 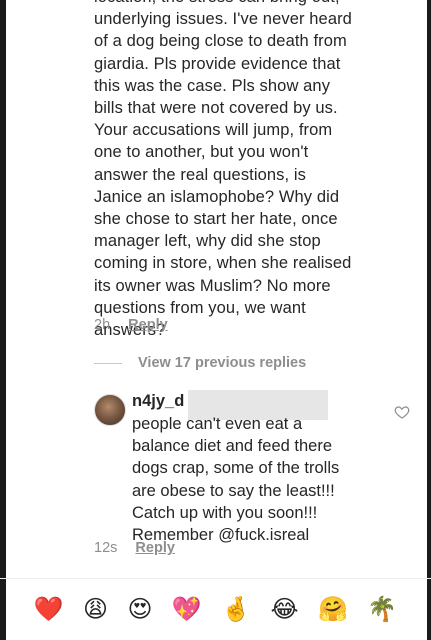 I want to click on screen-edge-left, so click(x=3, y=320).